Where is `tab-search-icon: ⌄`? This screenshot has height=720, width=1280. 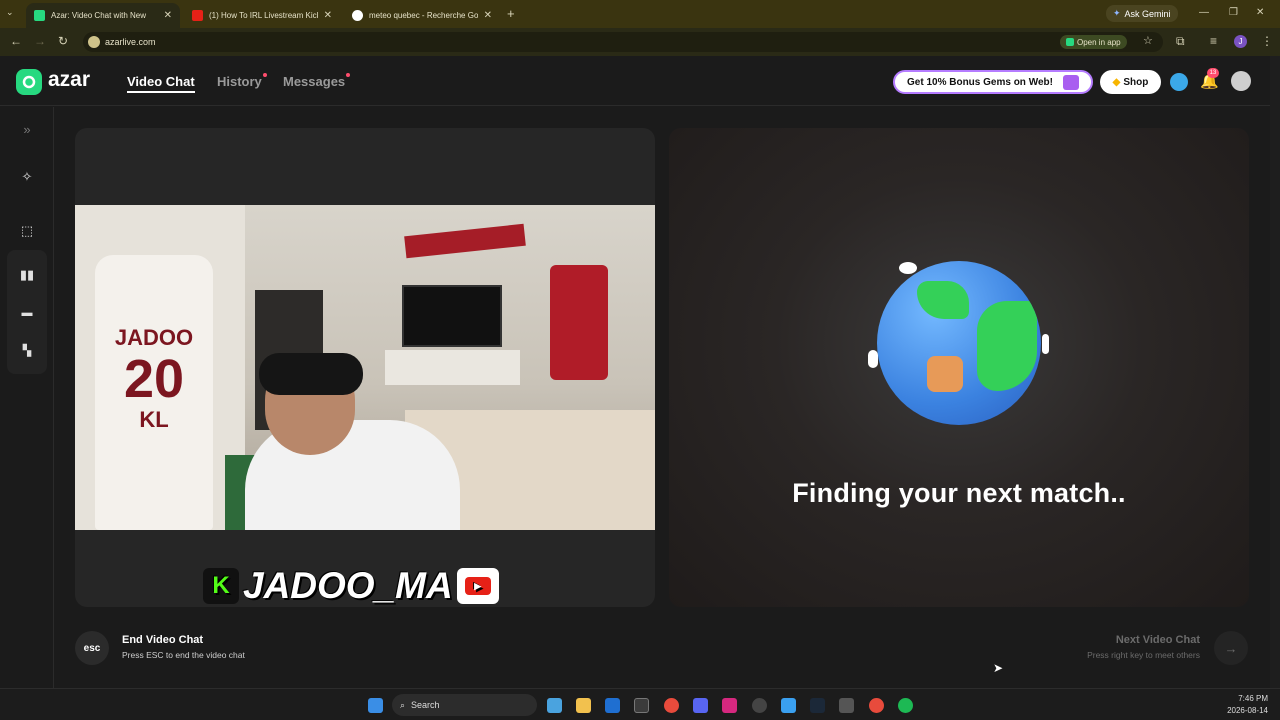 tab-search-icon: ⌄ is located at coordinates (10, 12).